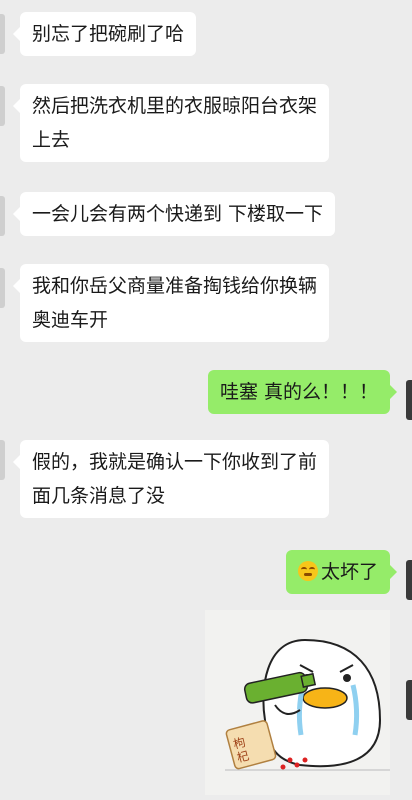 This screenshot has width=412, height=800. I want to click on message-text: 太坏了, so click(349, 572).